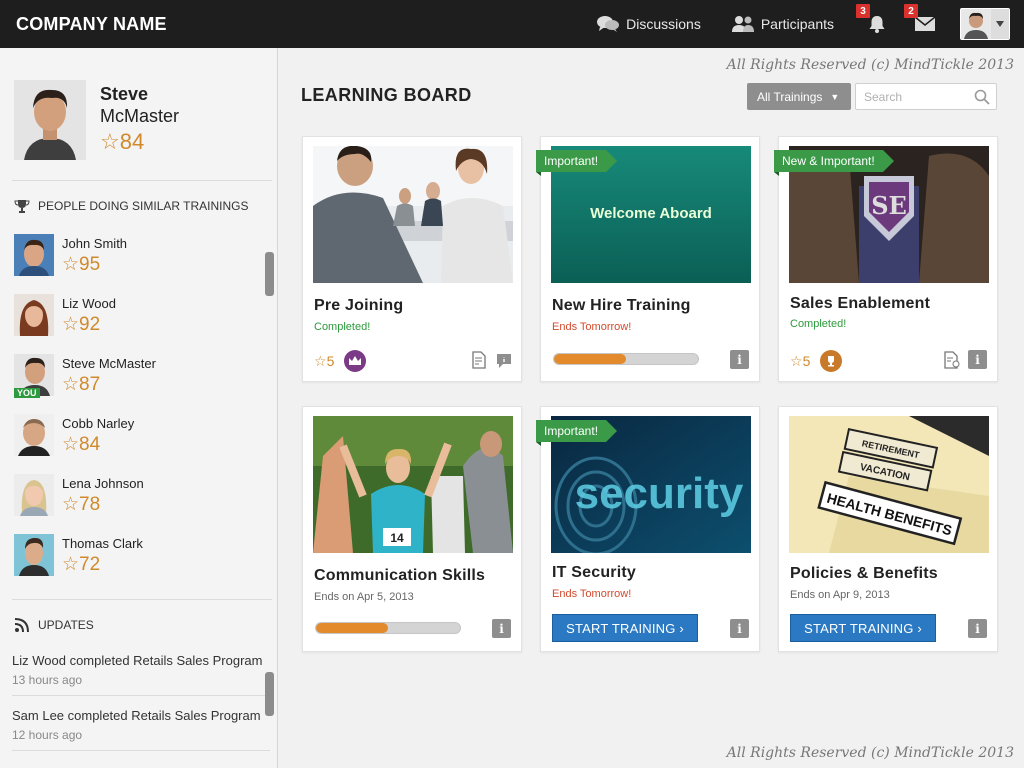 Image resolution: width=1024 pixels, height=768 pixels. I want to click on bell-icon, so click(877, 24).